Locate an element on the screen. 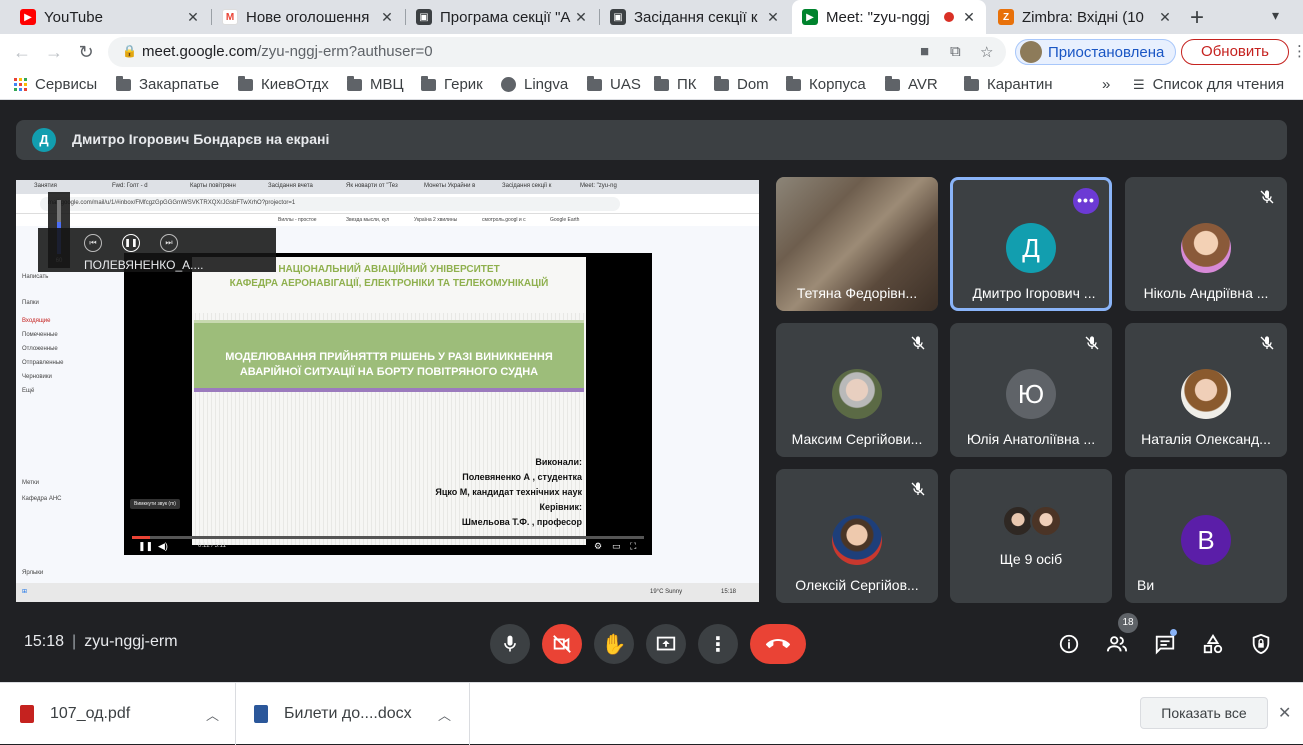 This screenshot has width=1303, height=745. bookmark-apps: Сервисы is located at coordinates (55, 84).